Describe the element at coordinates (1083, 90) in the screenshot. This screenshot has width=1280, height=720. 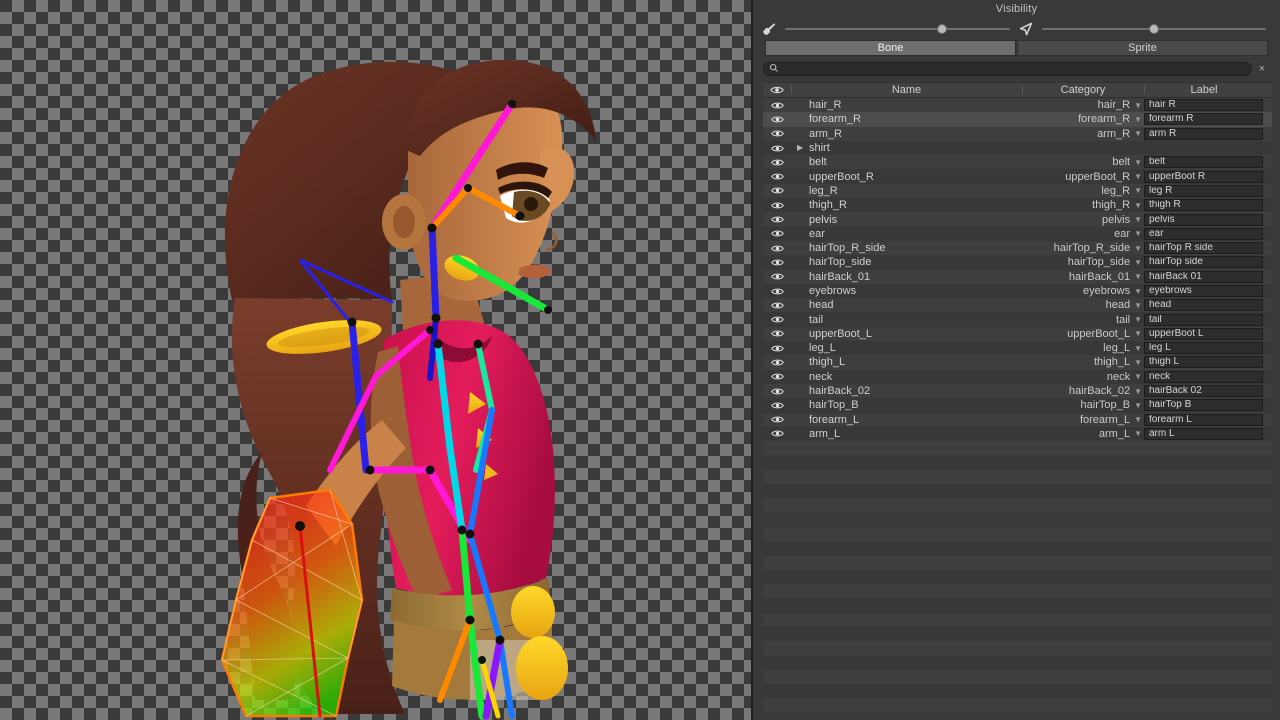
I see `column-header-category: Category` at that location.